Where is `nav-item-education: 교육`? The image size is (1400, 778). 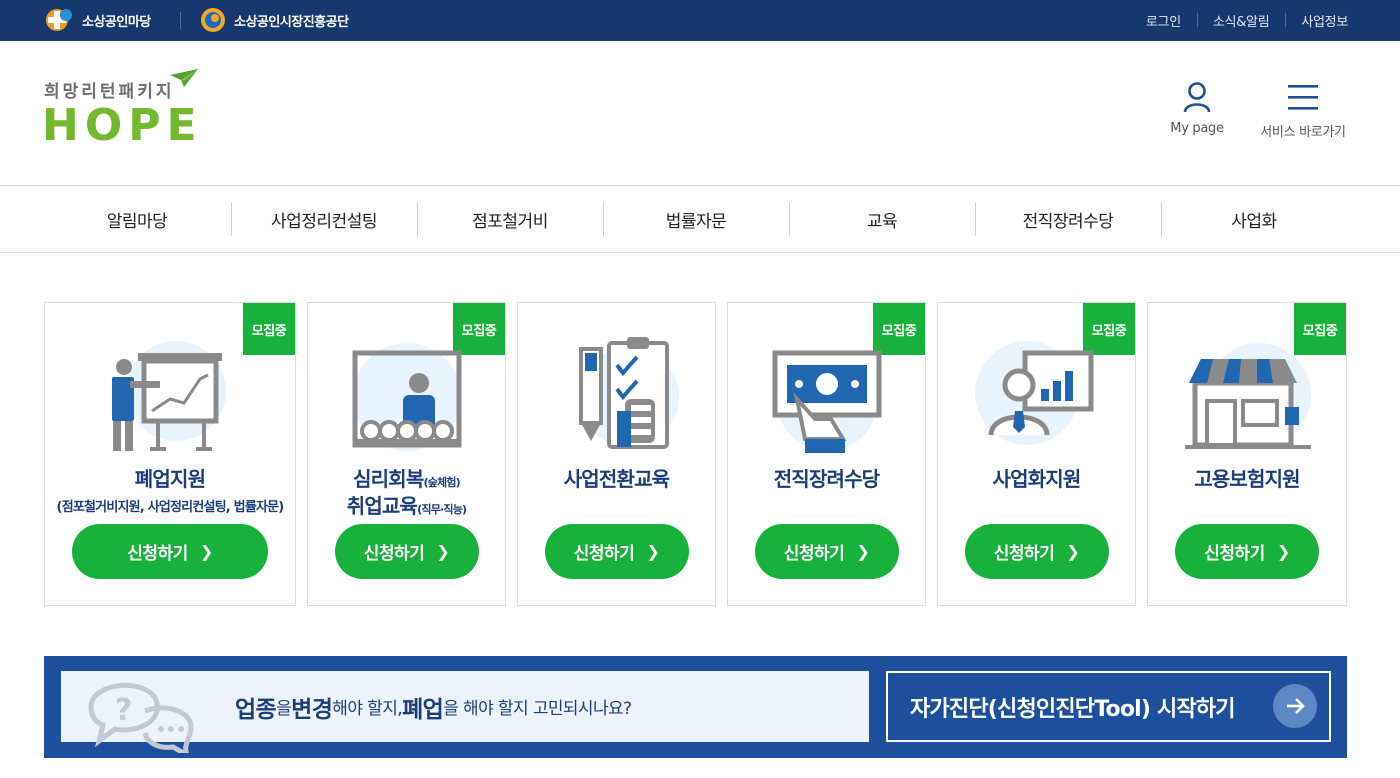 nav-item-education: 교육 is located at coordinates (882, 219).